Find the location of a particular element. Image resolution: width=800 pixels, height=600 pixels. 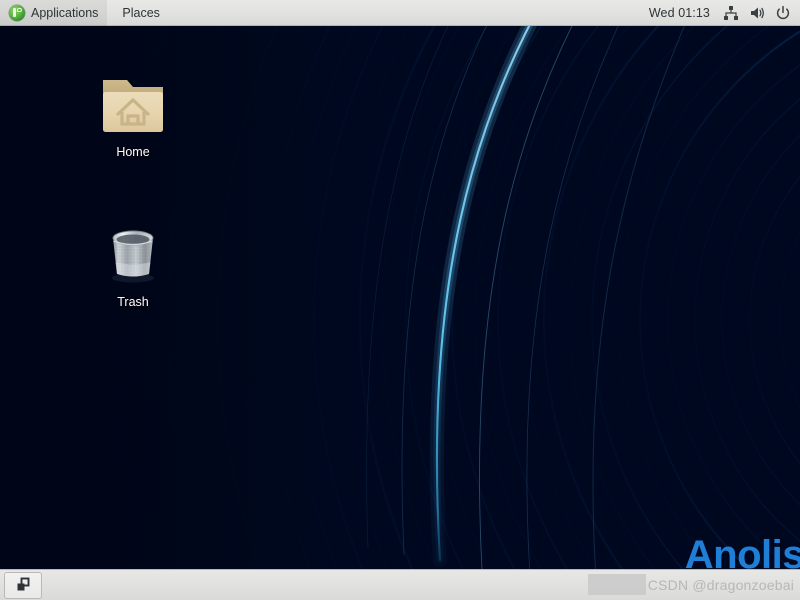

desktop-icon-trash: Trash is located at coordinates (133, 263).